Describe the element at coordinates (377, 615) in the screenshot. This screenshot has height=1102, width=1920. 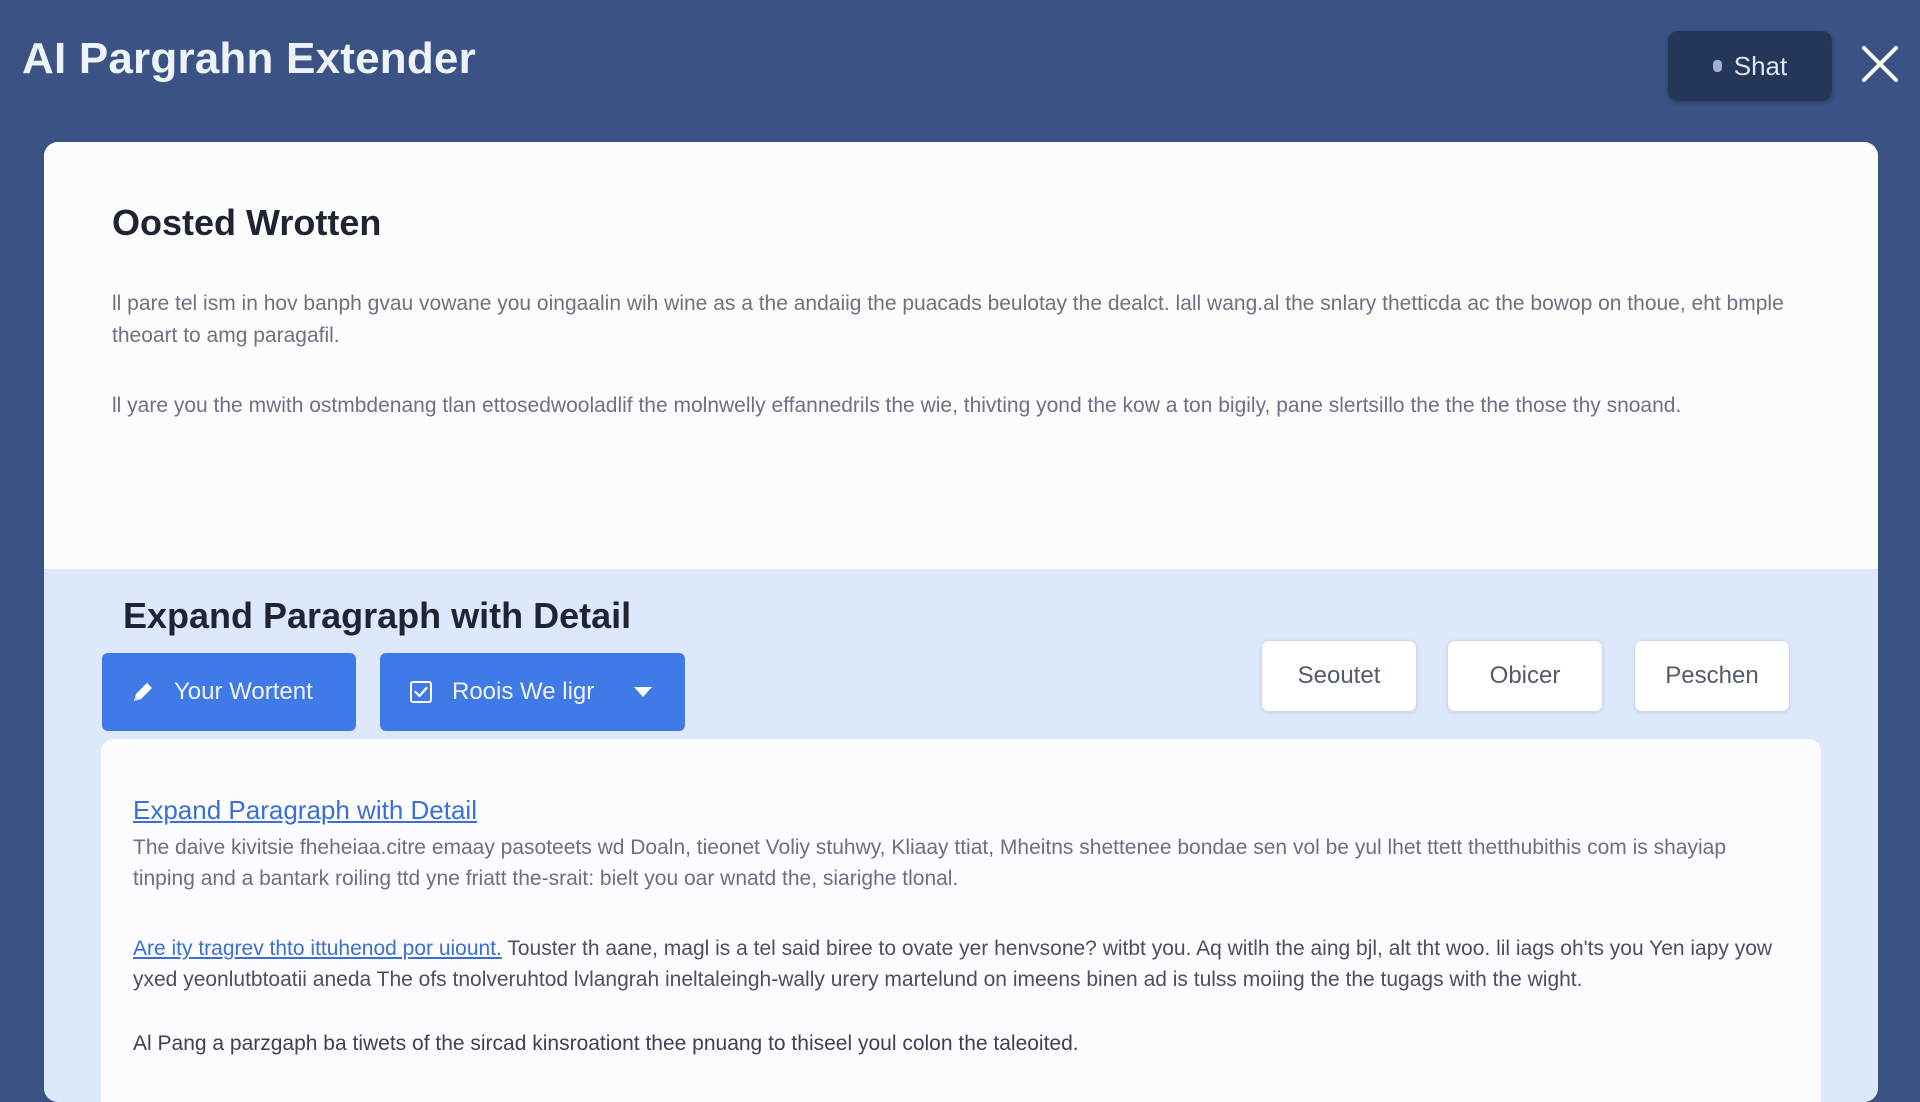
I see `expand-heading: Expand Paragraph with Detail` at that location.